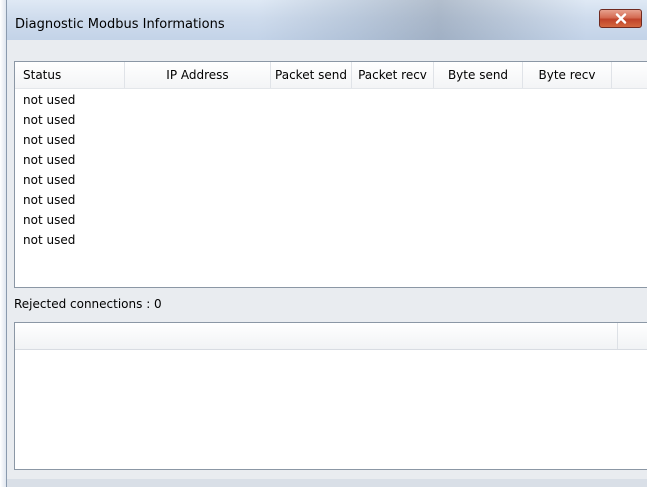 Image resolution: width=647 pixels, height=487 pixels. Describe the element at coordinates (316, 336) in the screenshot. I see `rejected-column-header` at that location.